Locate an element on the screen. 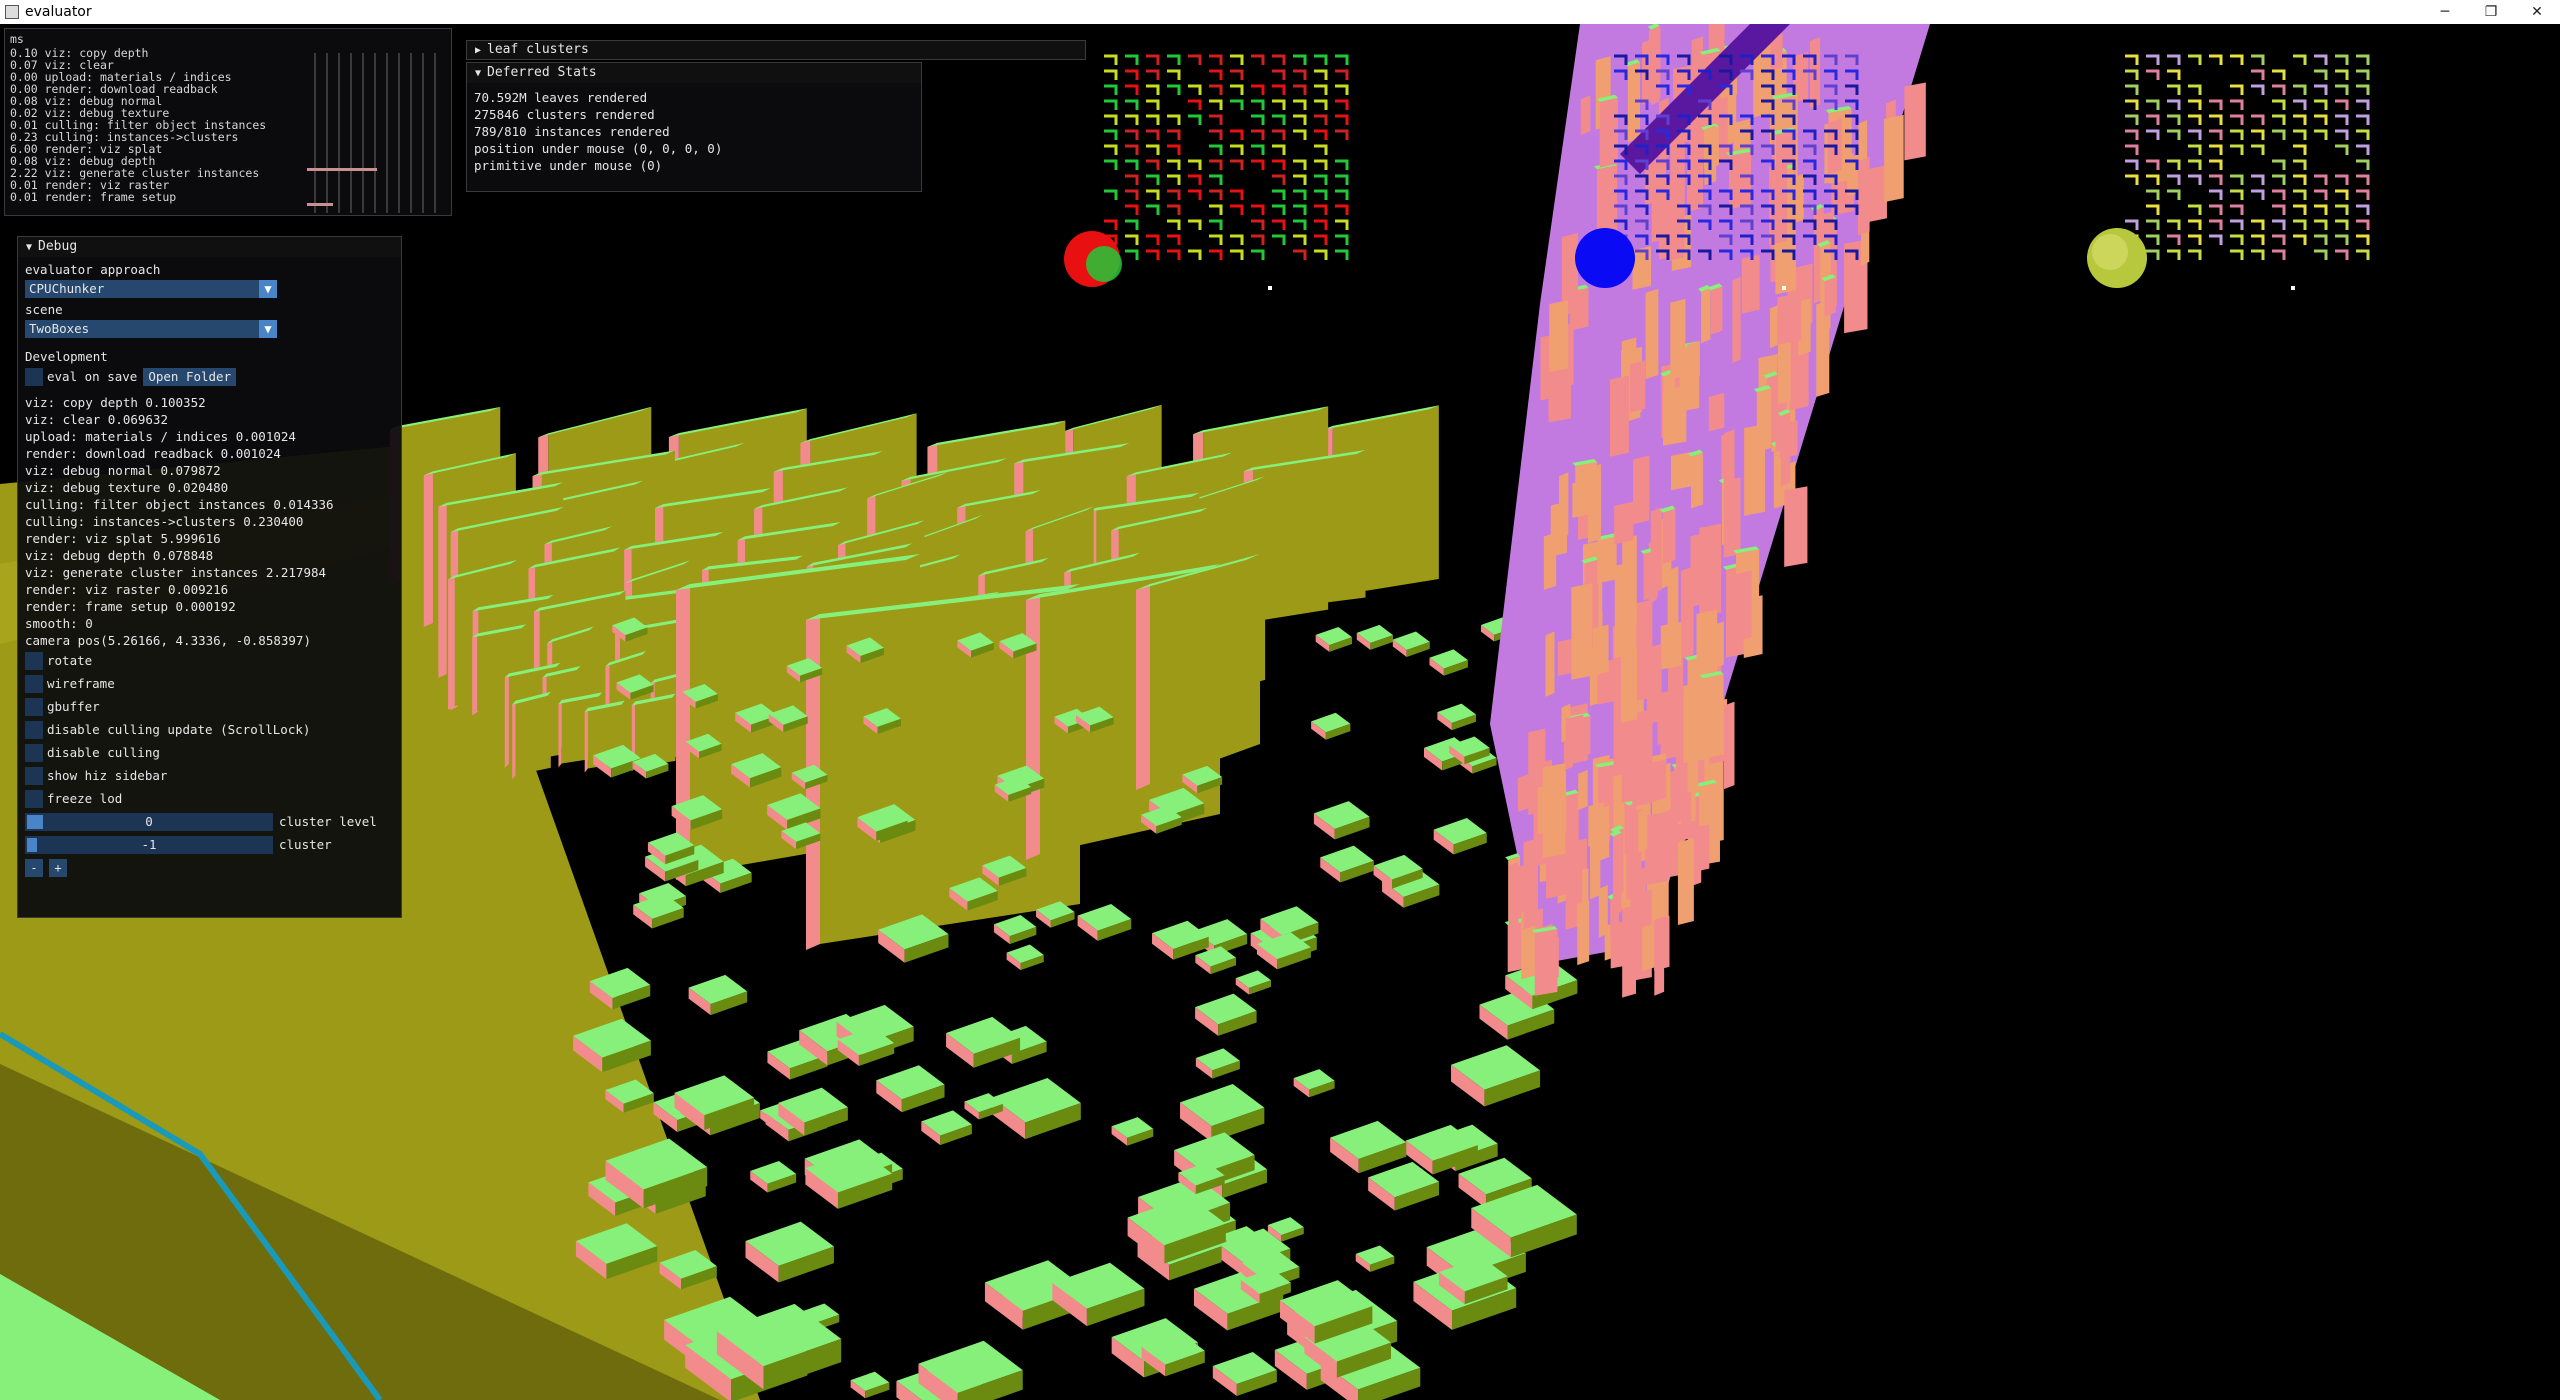  deferred-stats-title: Deferred Stats is located at coordinates (542, 72).